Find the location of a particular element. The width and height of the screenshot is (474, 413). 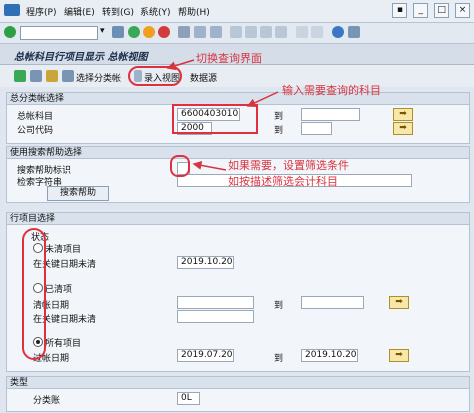

filter-annotation-line1: 如果需要，设置筛选条件 is located at coordinates (288, 165).